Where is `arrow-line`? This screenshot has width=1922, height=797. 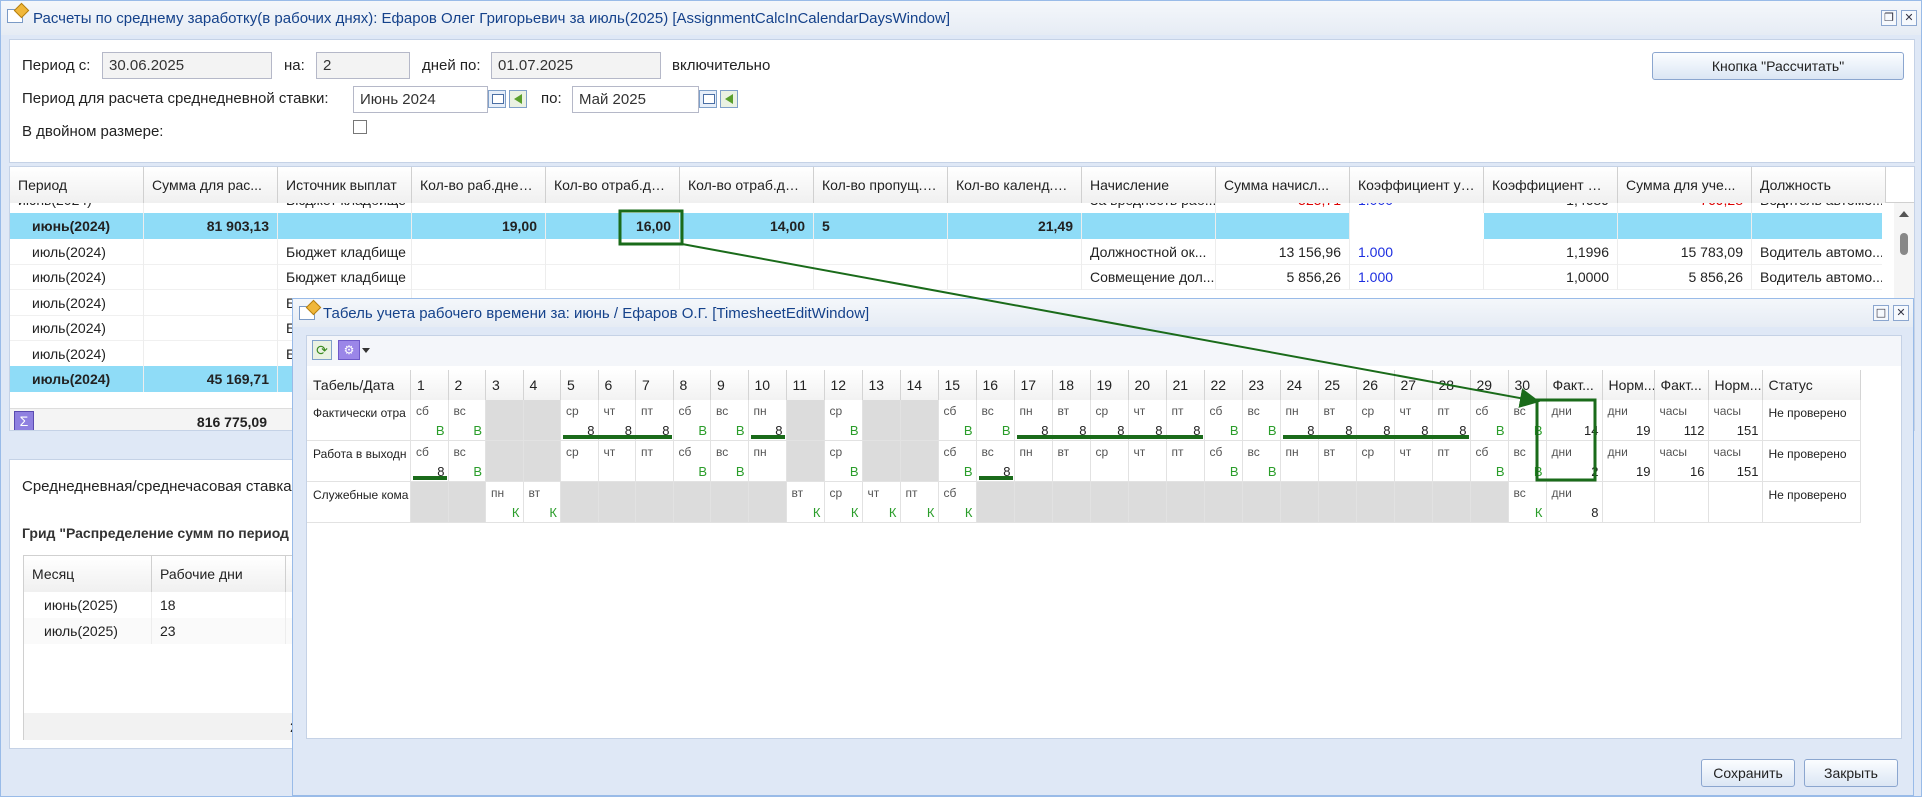
arrow-line is located at coordinates (1110, 325).